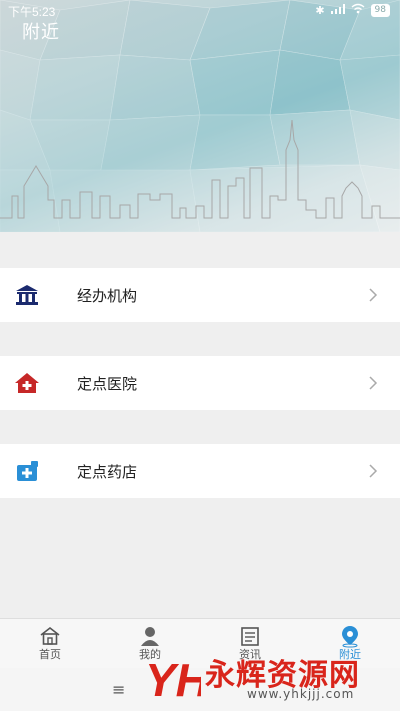 The height and width of the screenshot is (711, 400). I want to click on bluetooth-icon: ✱, so click(320, 10).